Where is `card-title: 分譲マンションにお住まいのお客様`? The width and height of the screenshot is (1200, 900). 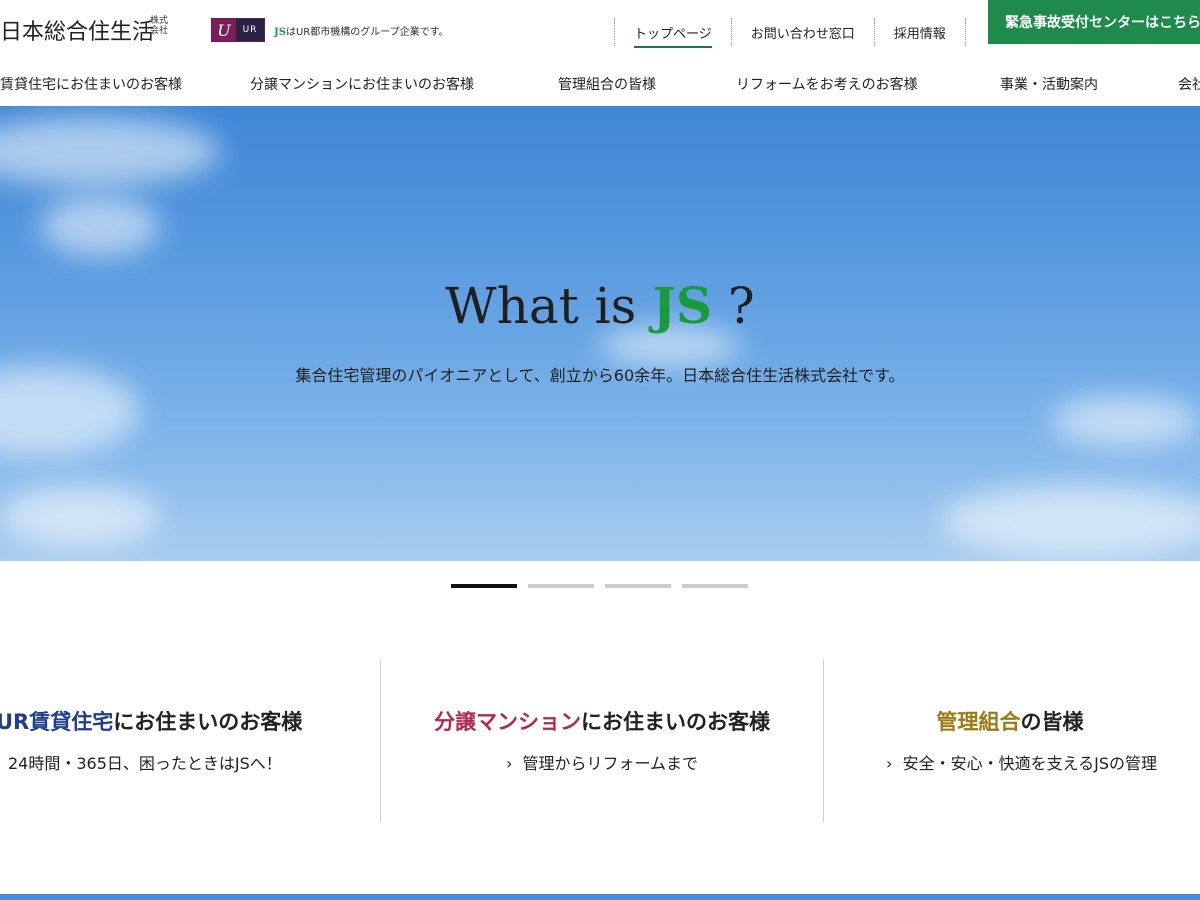
card-title: 分譲マンションにお住まいのお客様 is located at coordinates (602, 721).